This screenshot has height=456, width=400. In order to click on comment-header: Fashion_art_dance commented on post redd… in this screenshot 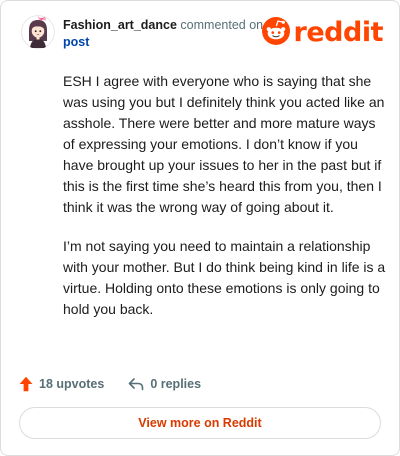, I will do `click(201, 33)`.